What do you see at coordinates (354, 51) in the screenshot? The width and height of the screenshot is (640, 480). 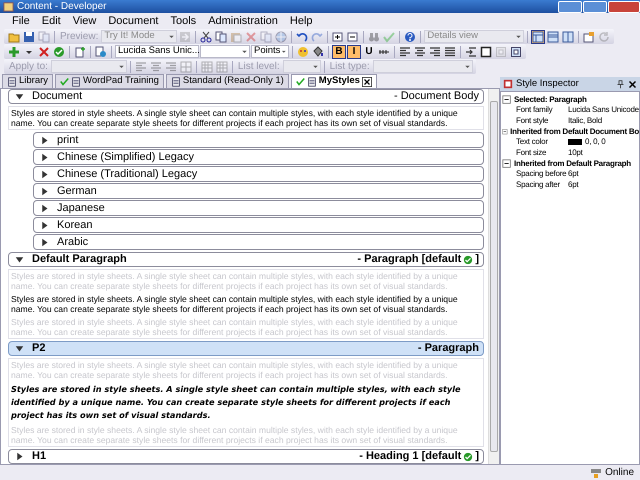 I see `format-button: I` at bounding box center [354, 51].